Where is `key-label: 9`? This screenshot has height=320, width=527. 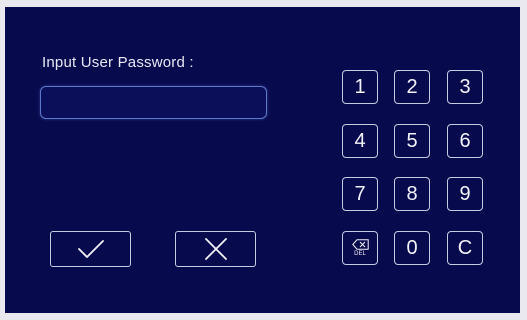 key-label: 9 is located at coordinates (465, 193).